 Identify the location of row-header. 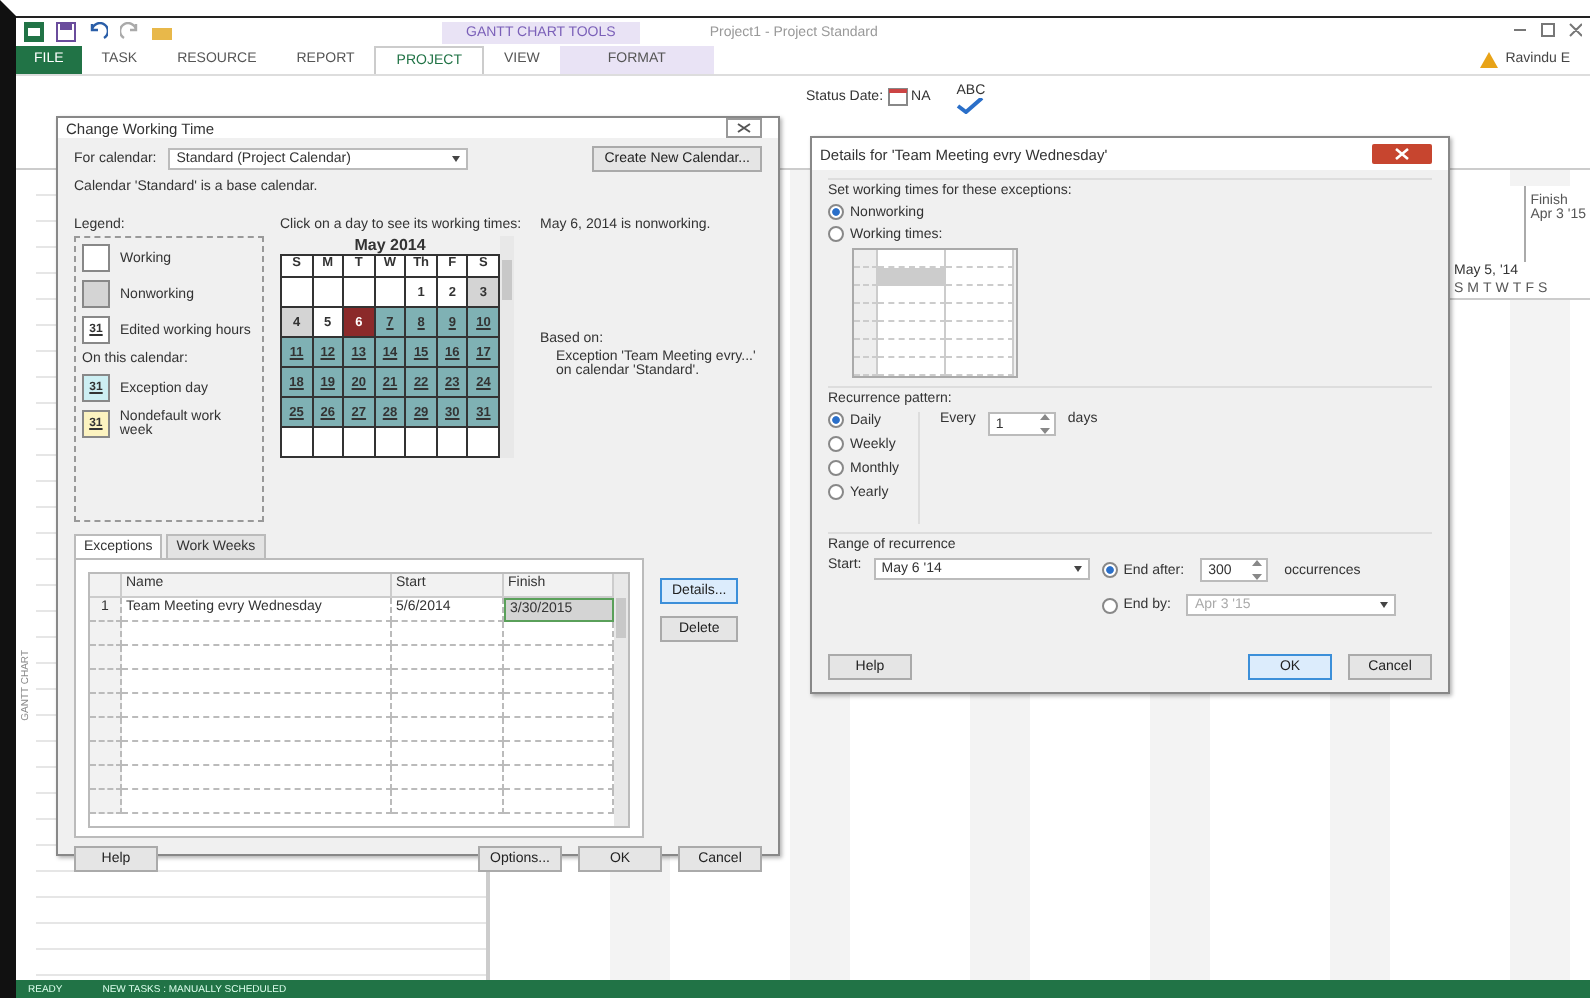
(106, 586).